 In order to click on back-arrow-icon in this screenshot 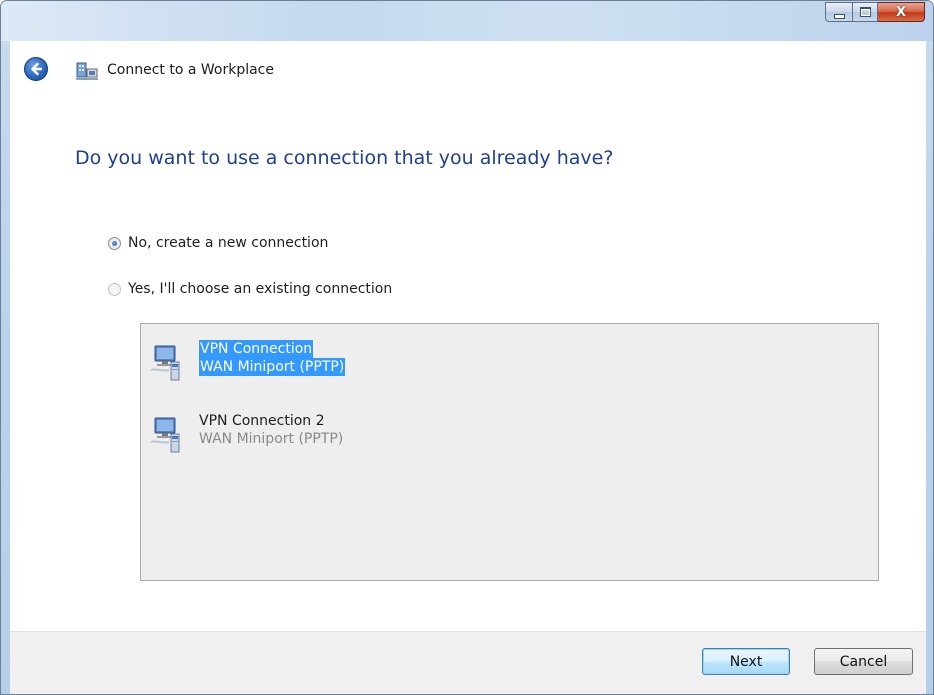, I will do `click(37, 69)`.